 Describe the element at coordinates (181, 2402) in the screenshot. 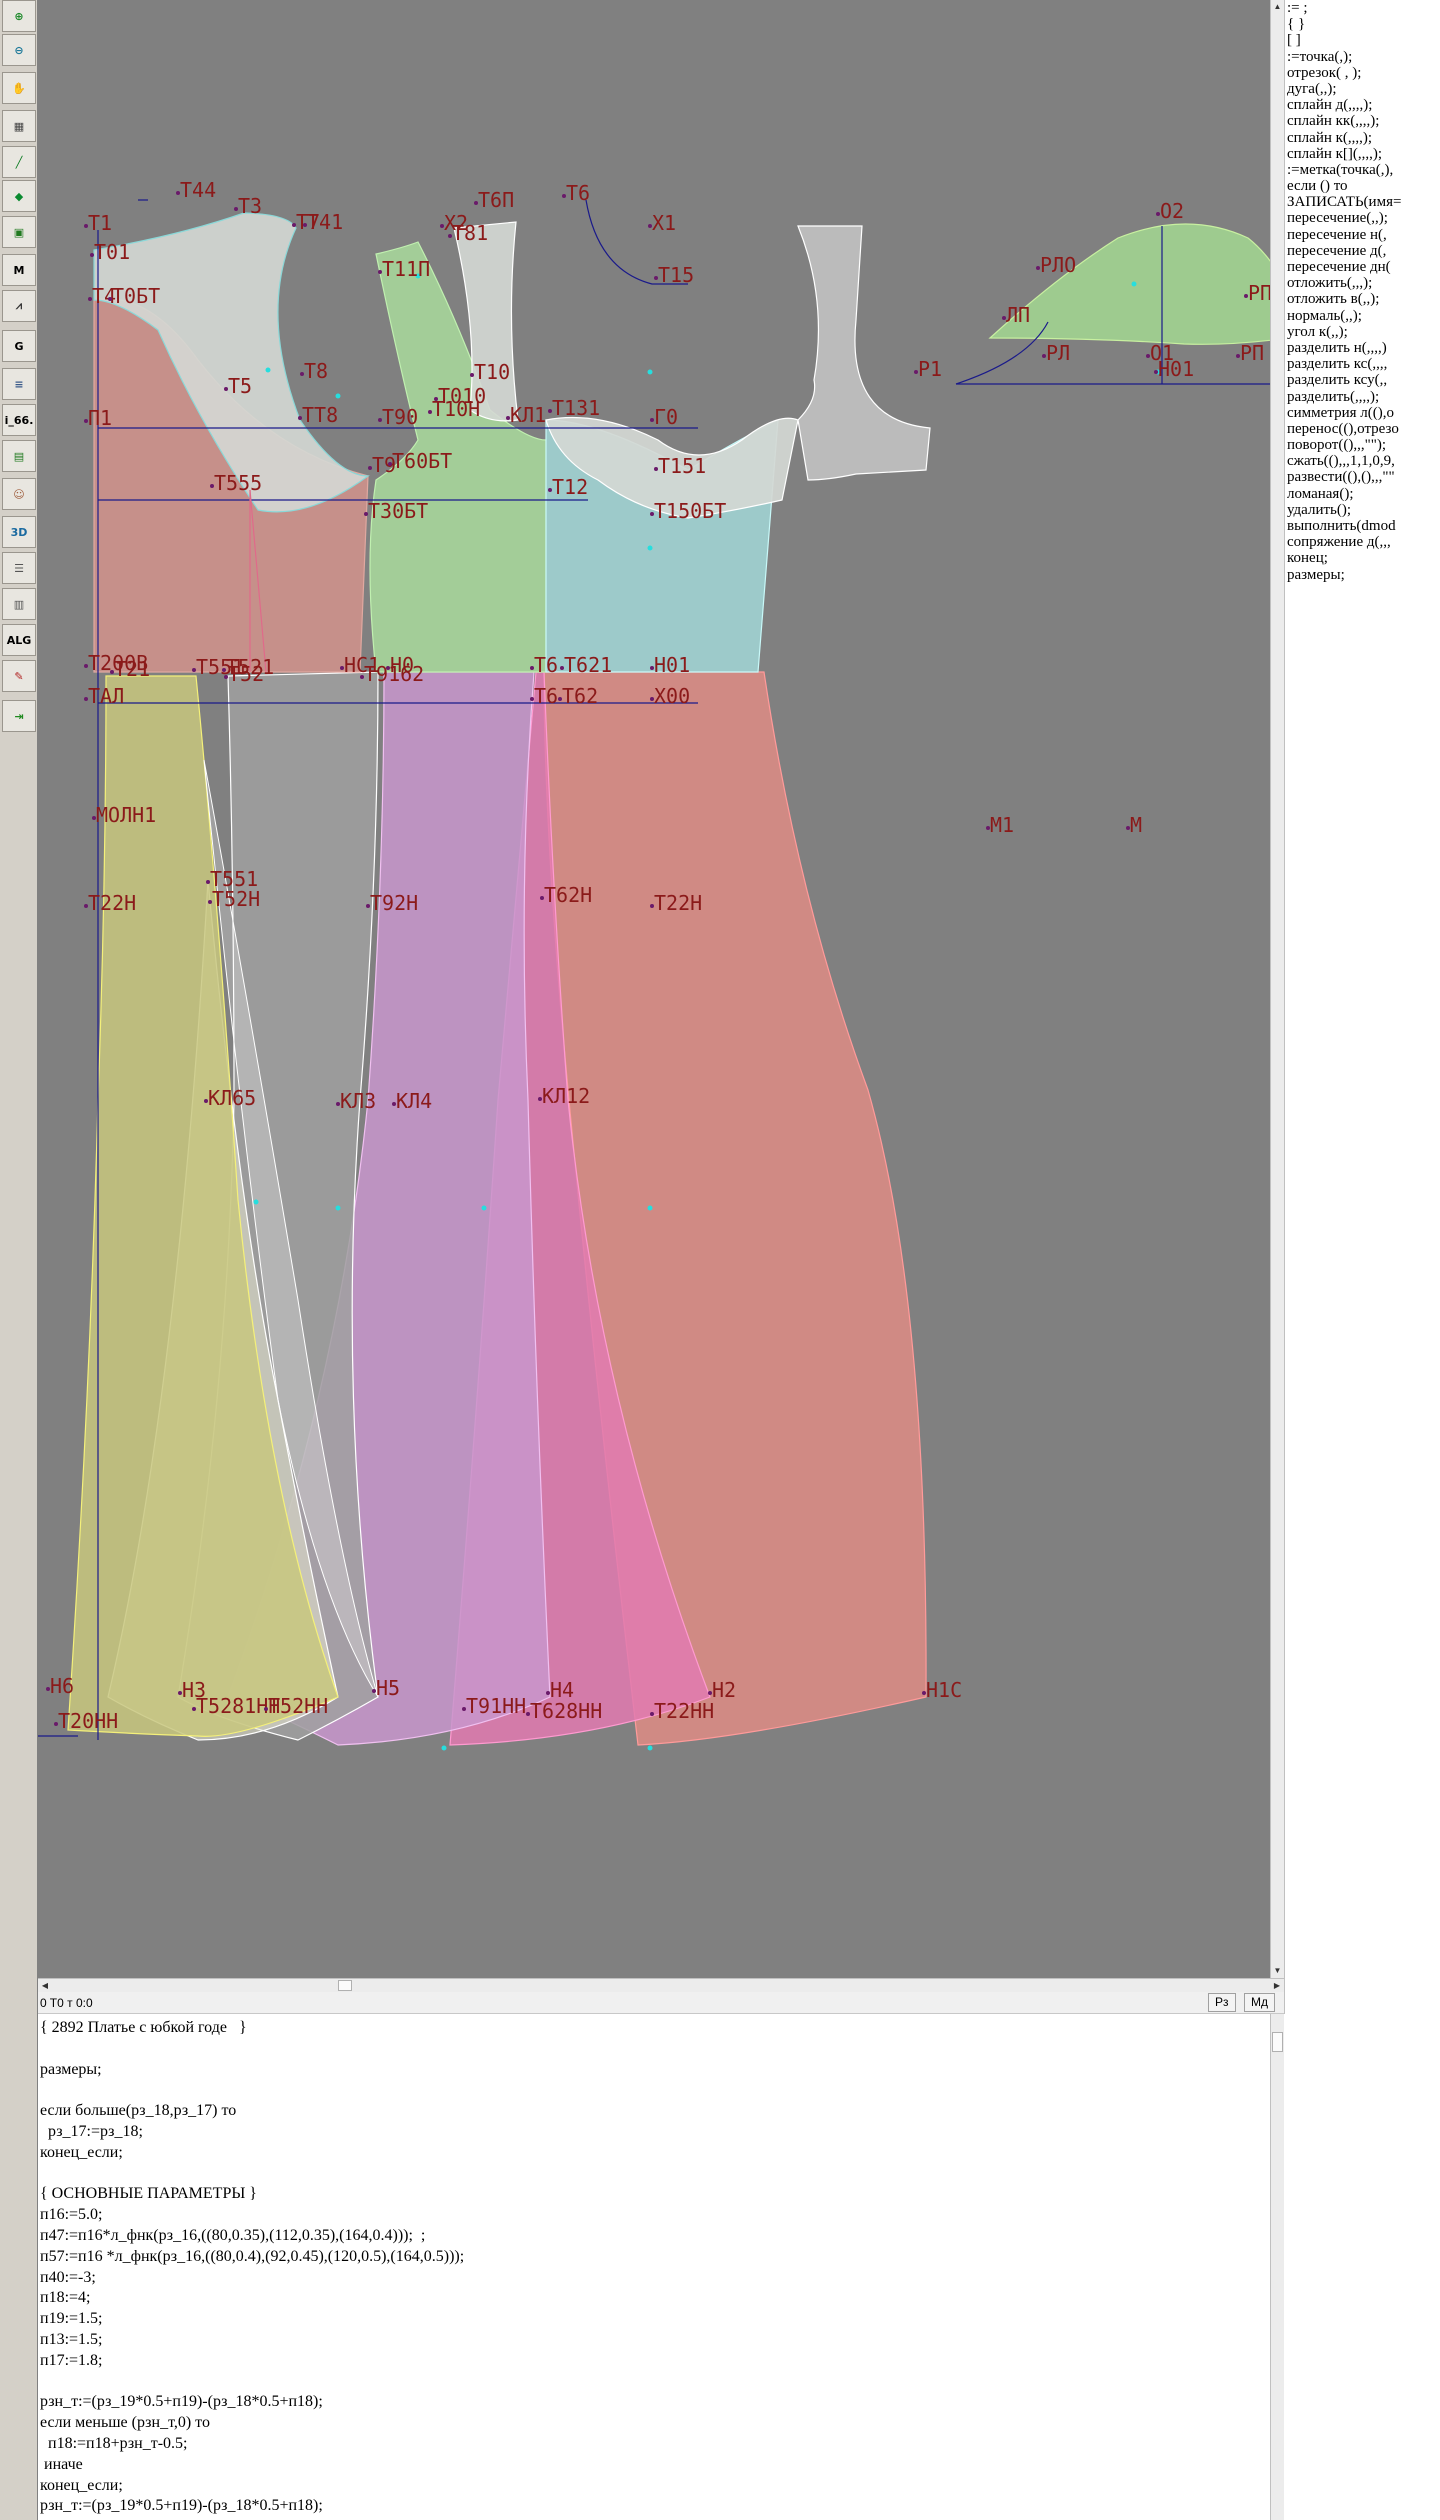

I see `code-line: рзн_т:=(рз_19*0.5+п19)-(рз_18*0.5+п18);` at that location.